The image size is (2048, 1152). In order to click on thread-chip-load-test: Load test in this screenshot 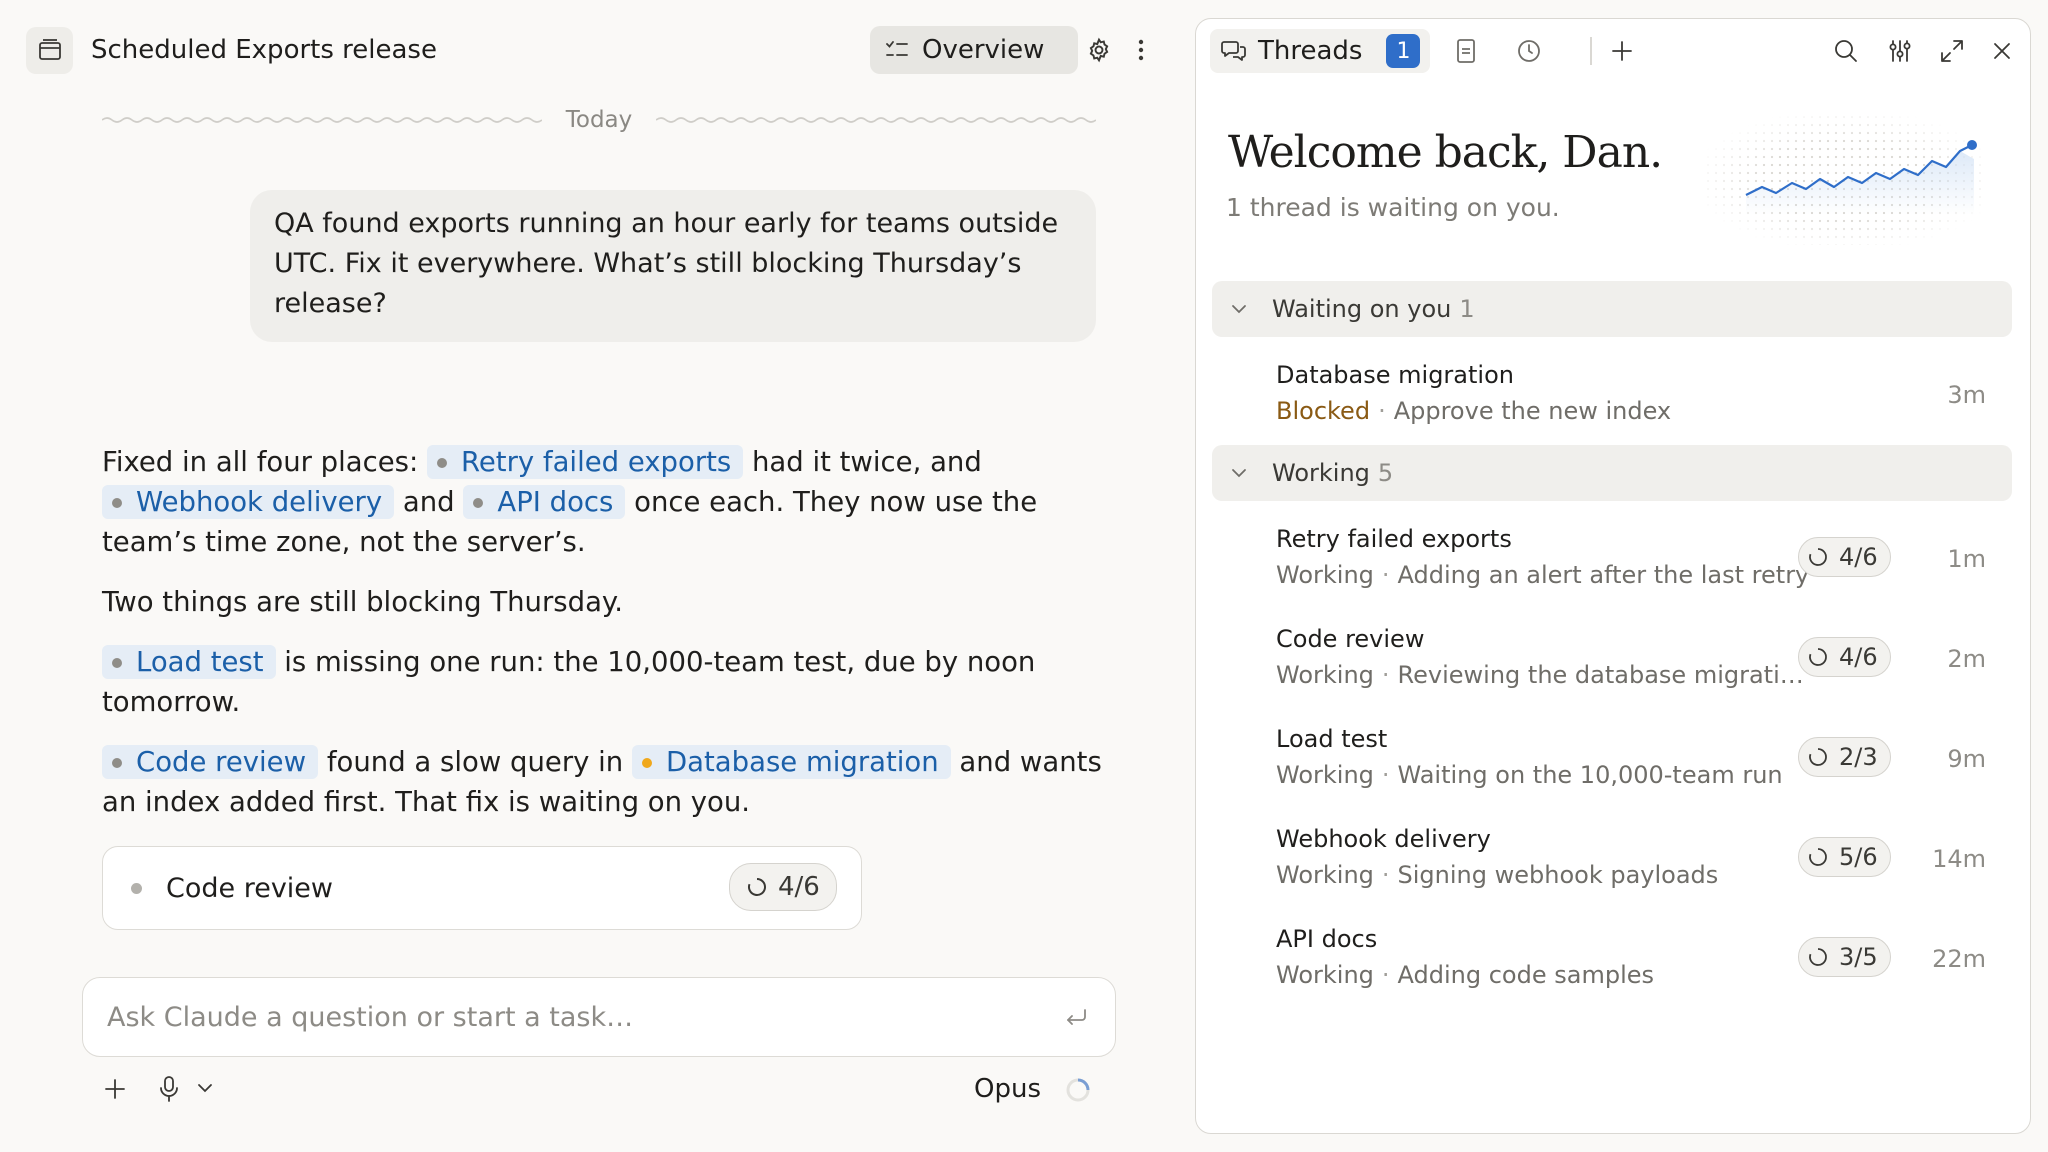, I will do `click(189, 662)`.